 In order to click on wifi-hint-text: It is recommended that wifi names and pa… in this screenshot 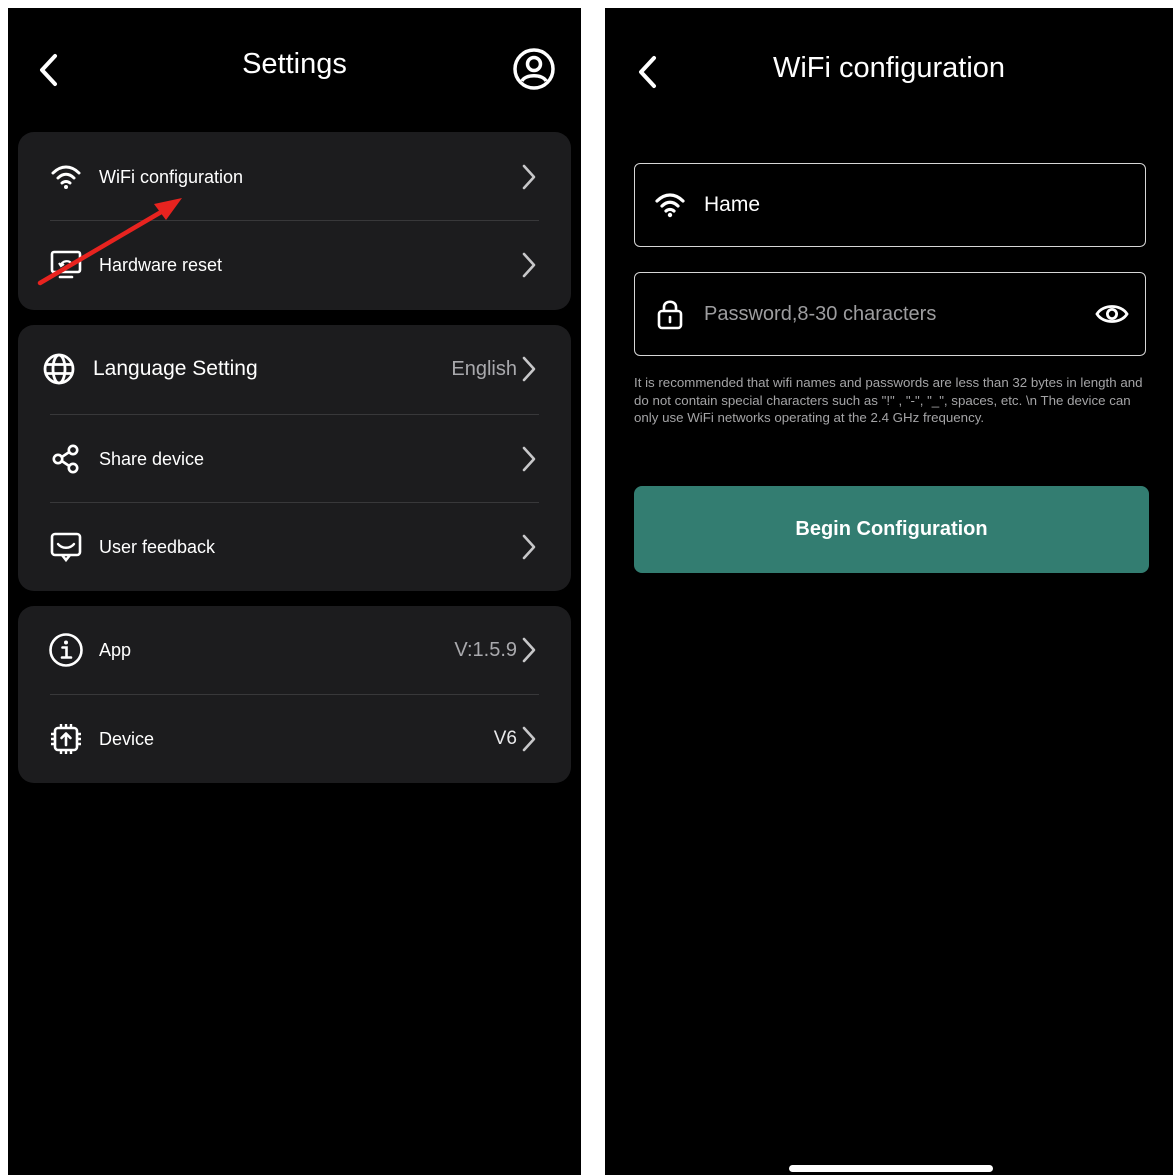, I will do `click(888, 400)`.